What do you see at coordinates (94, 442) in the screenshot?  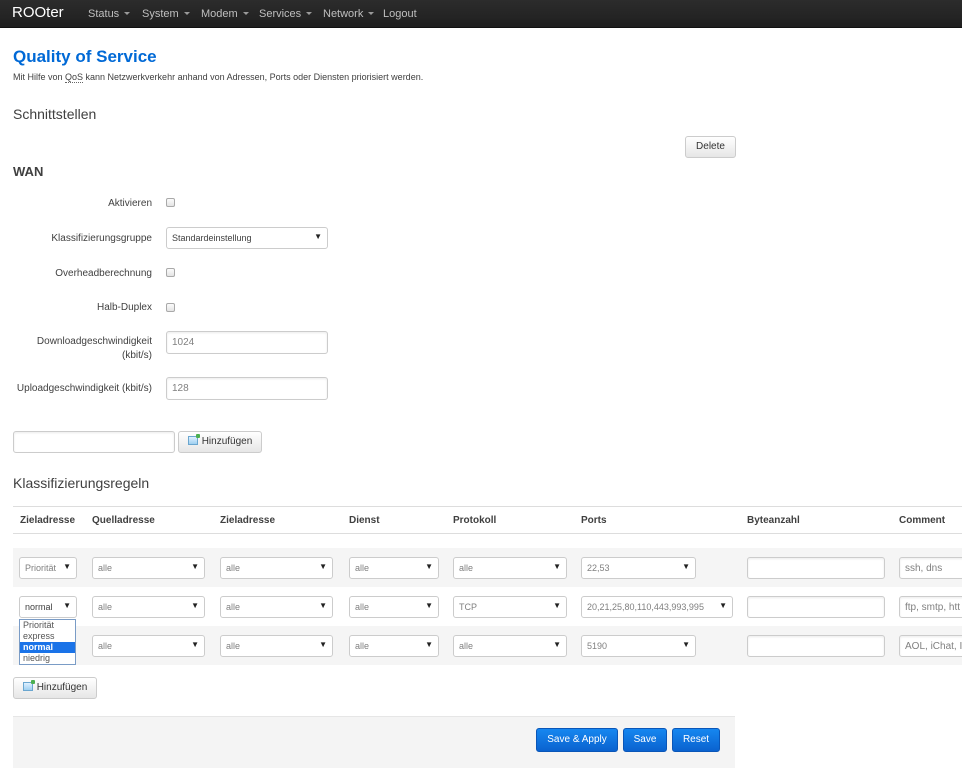 I see `new-interface-input` at bounding box center [94, 442].